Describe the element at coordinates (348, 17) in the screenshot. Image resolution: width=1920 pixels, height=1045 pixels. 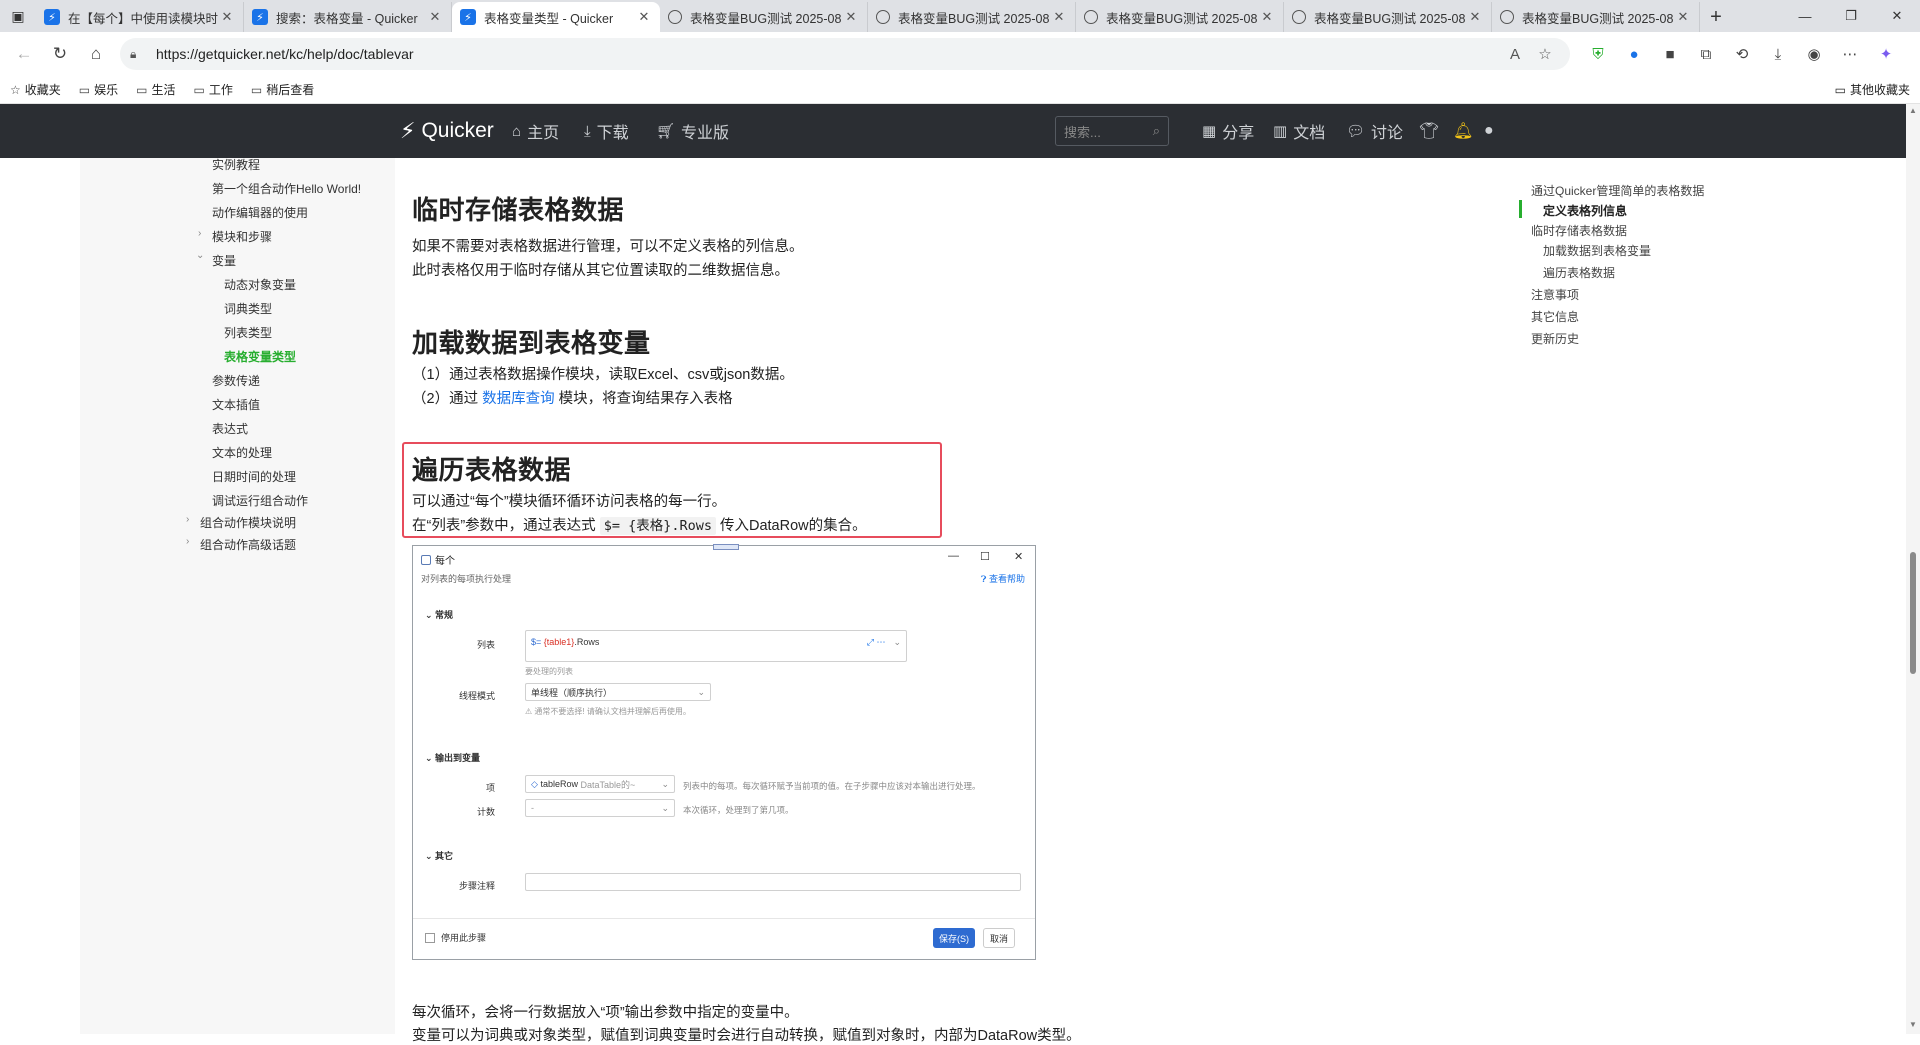
I see `browser-tab-2: ⚡ 搜索：表格变量 - Quicker ✕` at that location.